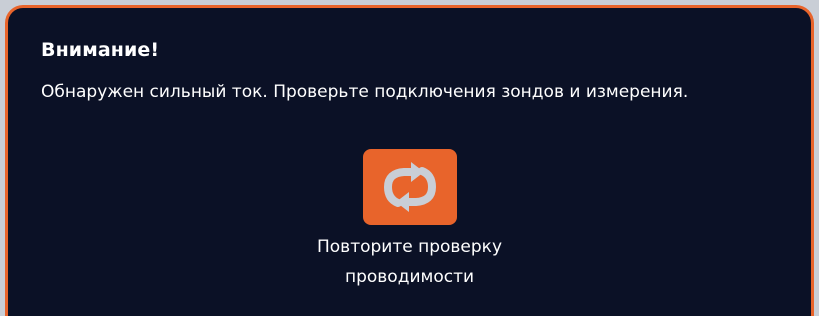  What do you see at coordinates (100, 50) in the screenshot?
I see `dialog-title: Внимание!` at bounding box center [100, 50].